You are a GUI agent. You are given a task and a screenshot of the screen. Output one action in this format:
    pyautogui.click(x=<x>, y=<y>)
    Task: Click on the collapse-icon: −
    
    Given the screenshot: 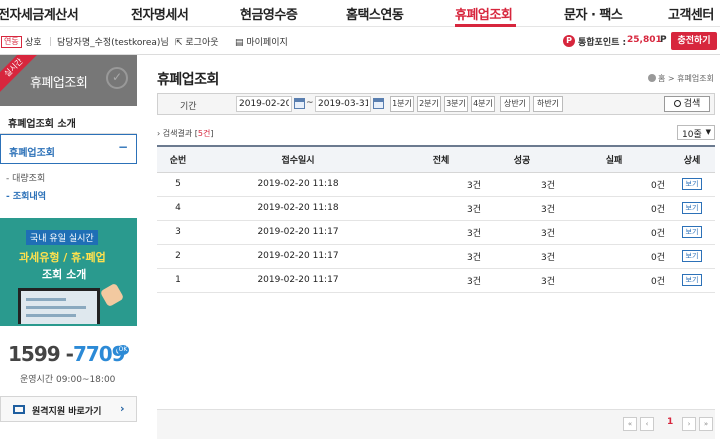 What is the action you would take?
    pyautogui.click(x=123, y=147)
    